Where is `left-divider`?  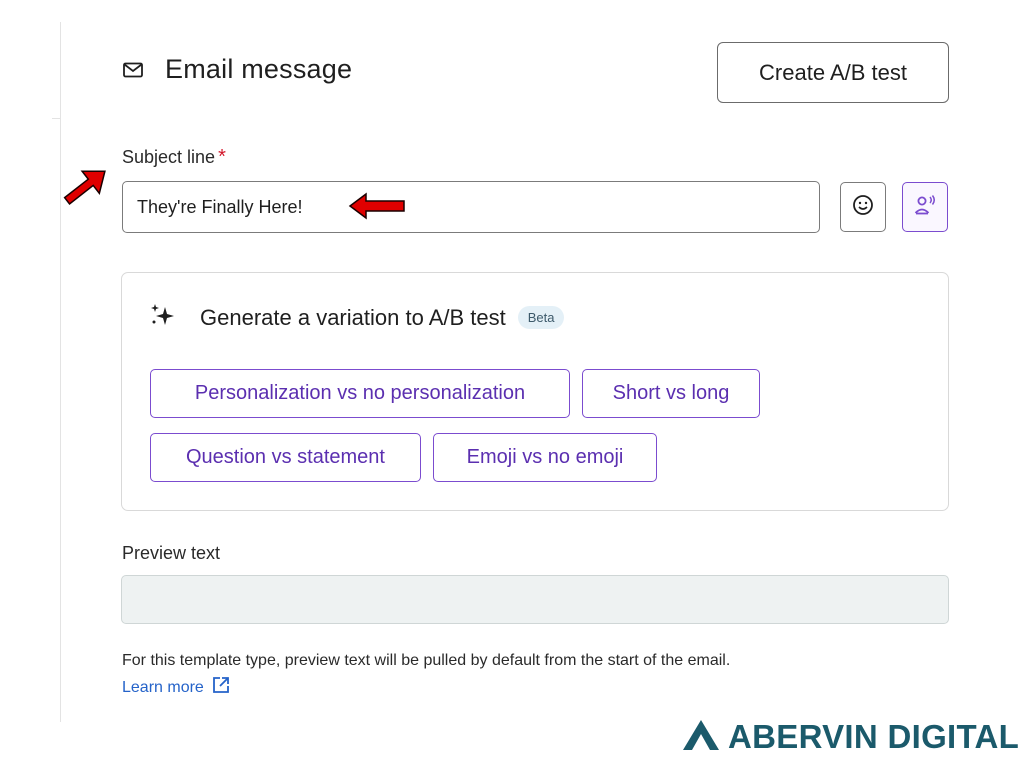 left-divider is located at coordinates (60, 372).